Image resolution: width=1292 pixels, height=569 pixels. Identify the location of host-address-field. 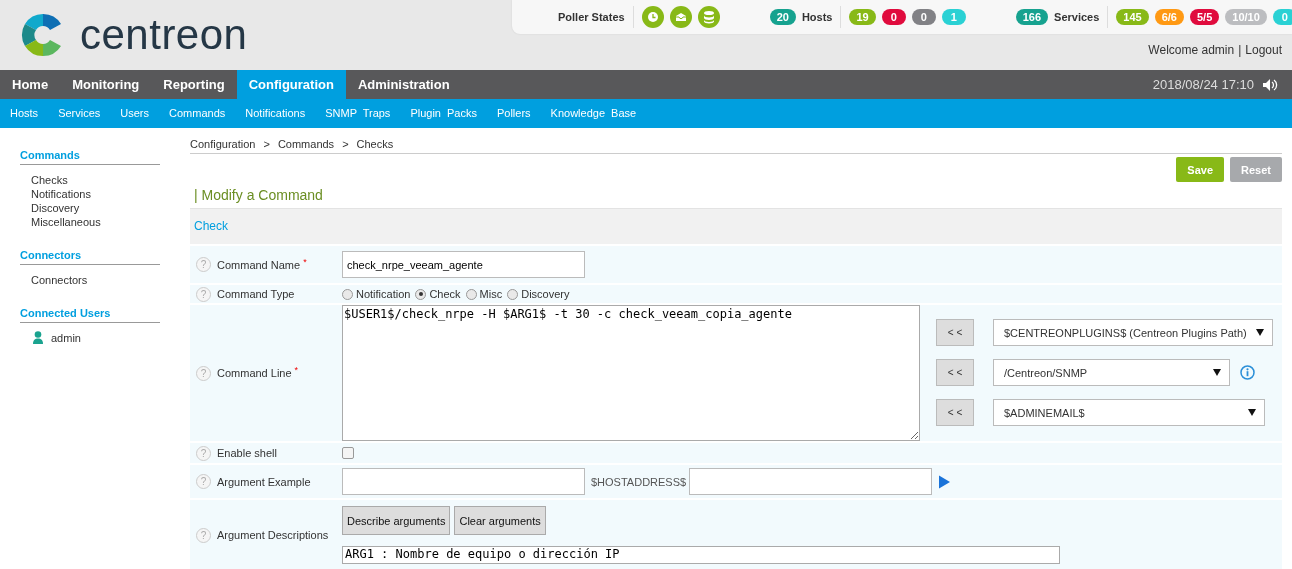
(811, 481).